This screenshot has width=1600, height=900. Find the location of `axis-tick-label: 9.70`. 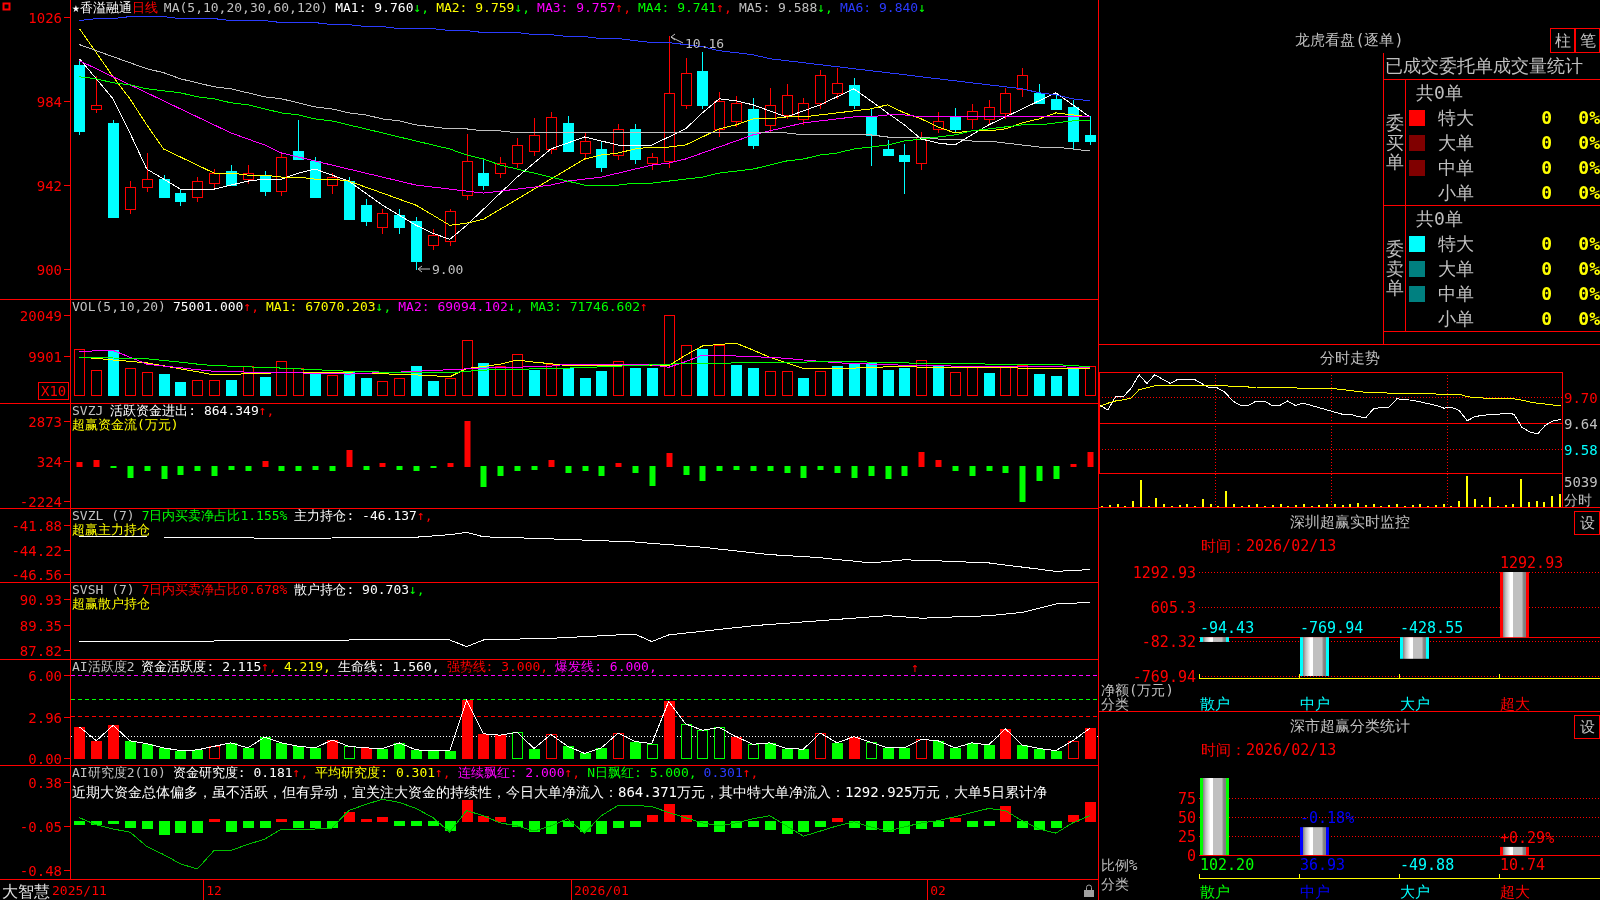

axis-tick-label: 9.70 is located at coordinates (1581, 398).